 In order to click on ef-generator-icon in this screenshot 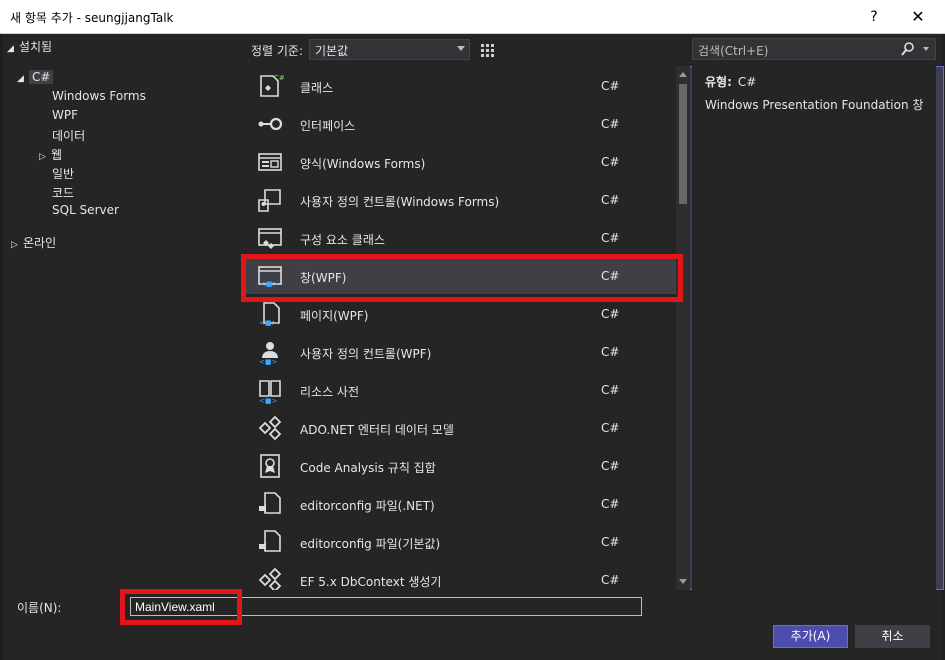, I will do `click(270, 578)`.